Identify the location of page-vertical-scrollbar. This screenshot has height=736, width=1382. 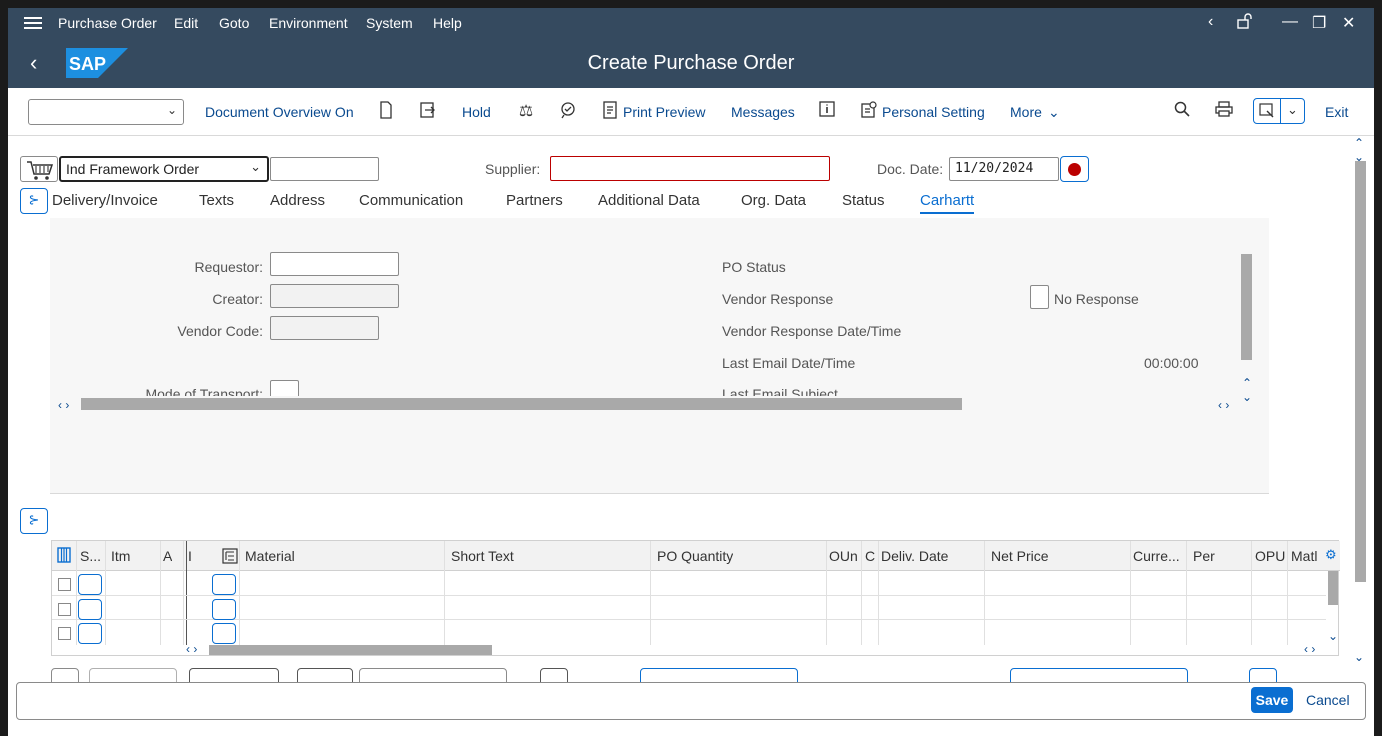
(1360, 371).